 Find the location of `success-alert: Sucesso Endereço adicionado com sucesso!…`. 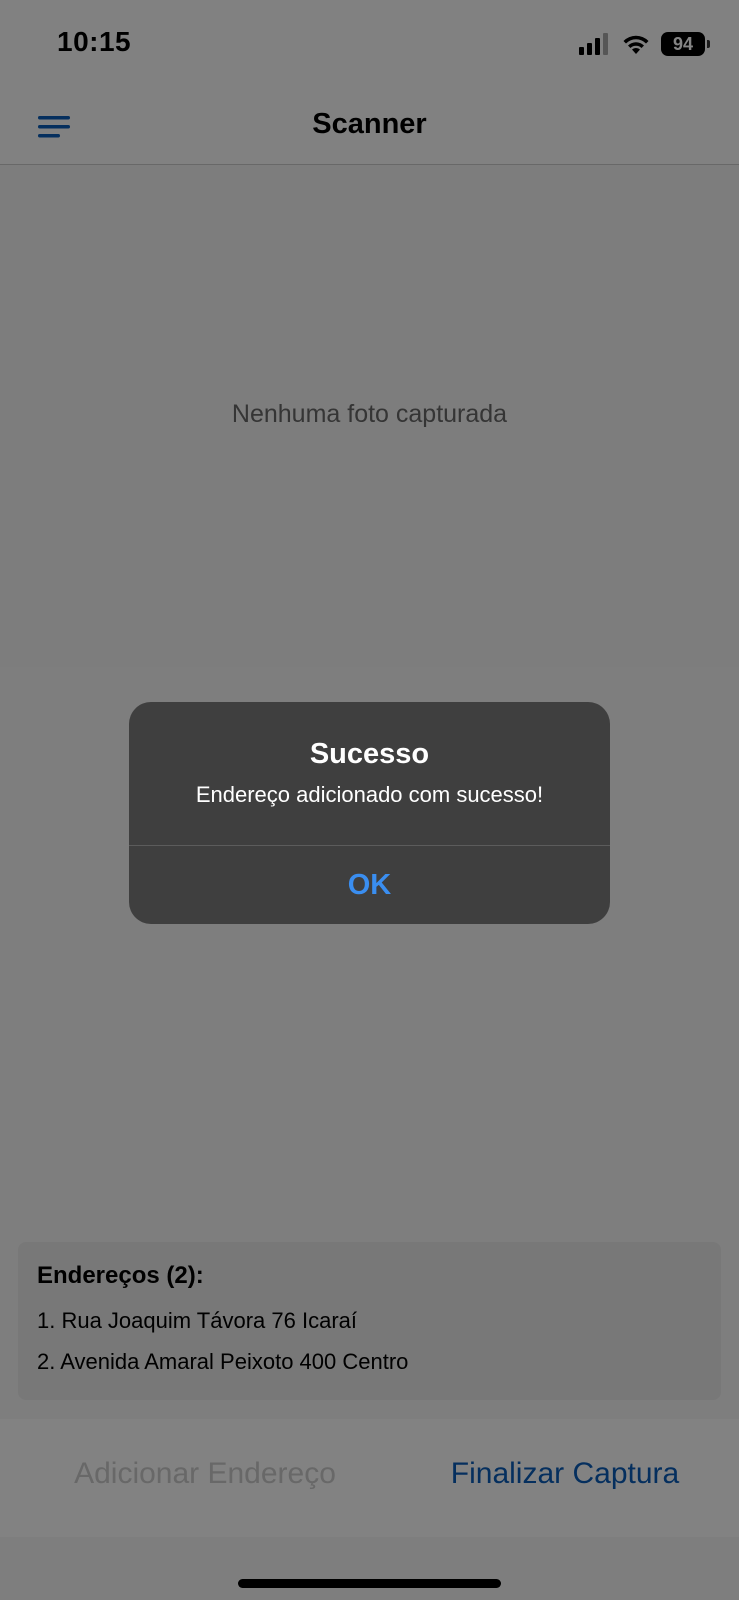

success-alert: Sucesso Endereço adicionado com sucesso!… is located at coordinates (369, 813).